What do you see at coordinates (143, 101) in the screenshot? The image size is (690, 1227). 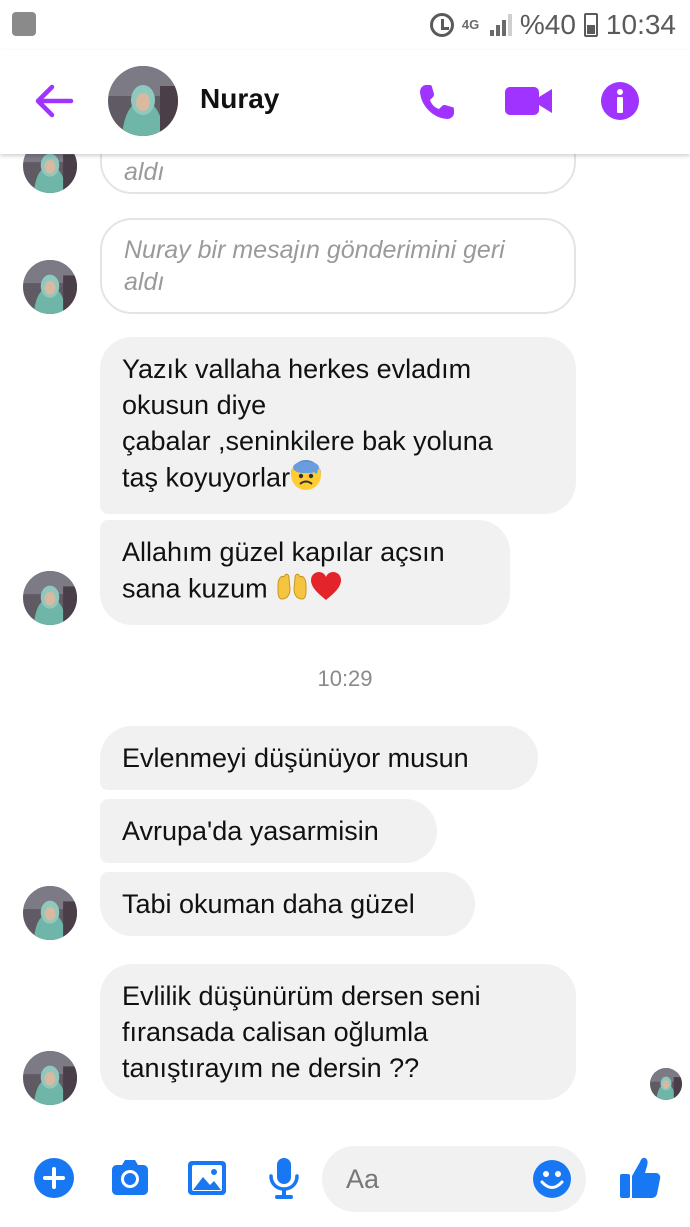 I see `contact-avatar` at bounding box center [143, 101].